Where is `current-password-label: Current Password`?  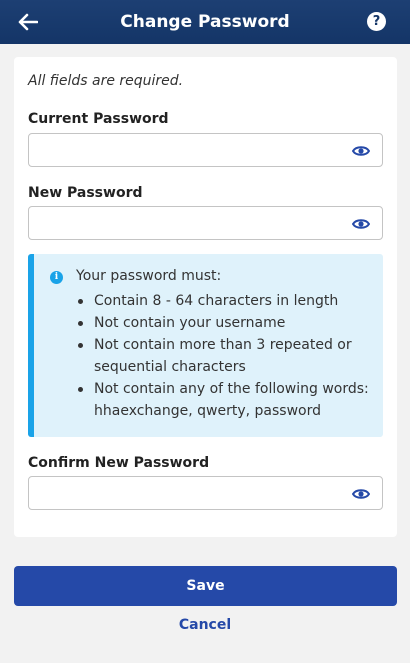
current-password-label: Current Password is located at coordinates (98, 119).